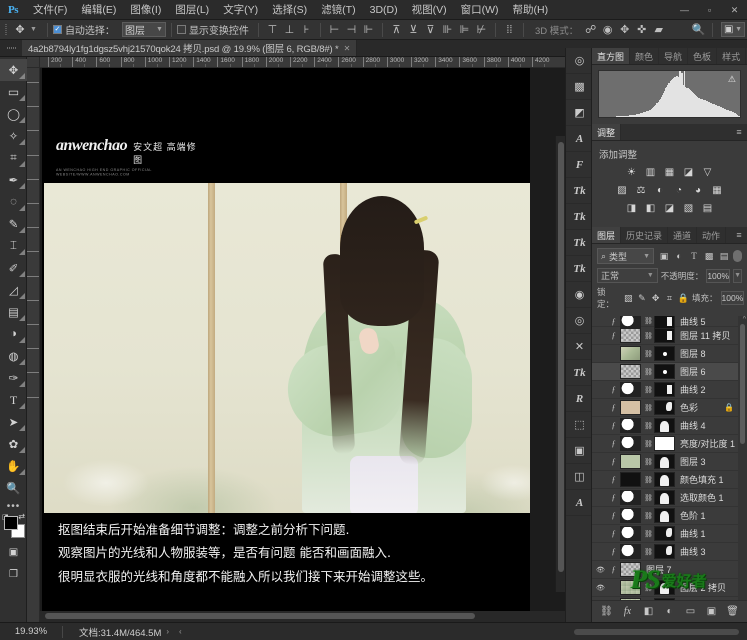 This screenshot has height=640, width=747. I want to click on filter-adjustment-layers-icon: ◐, so click(679, 256).